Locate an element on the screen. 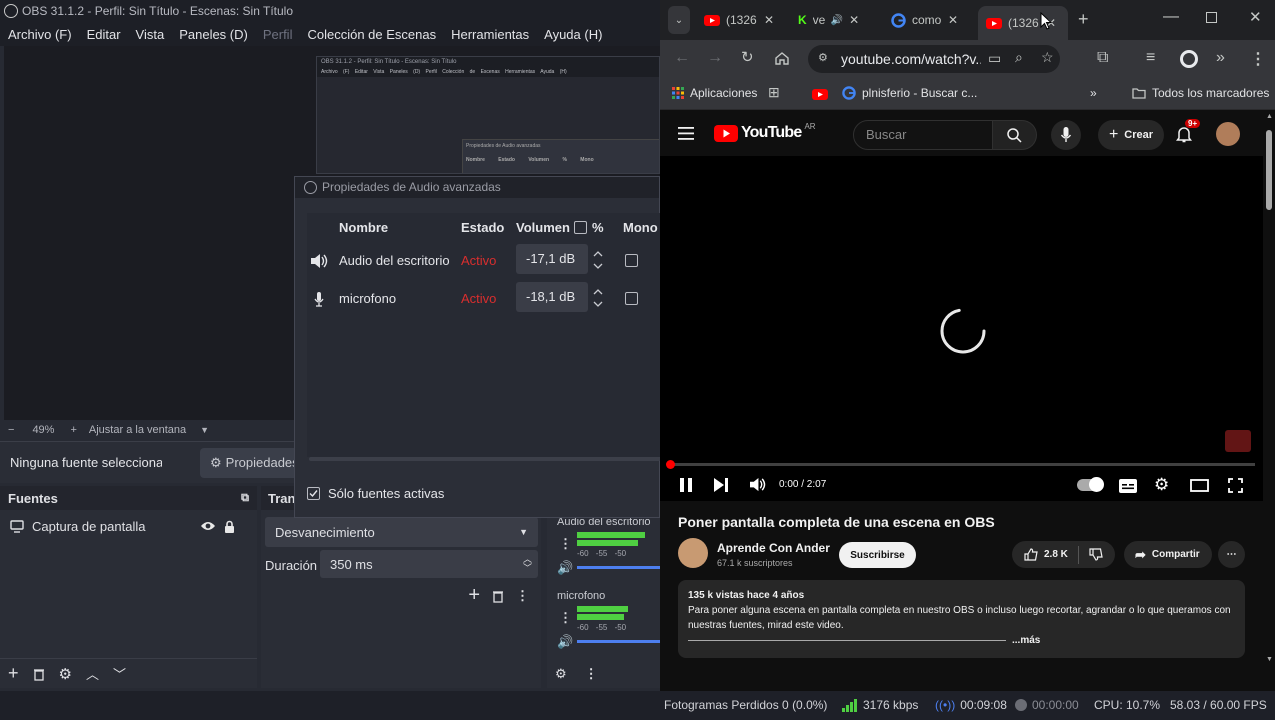 The height and width of the screenshot is (720, 1275). tab-youtube-1: (1326 ✕ is located at coordinates (745, 20).